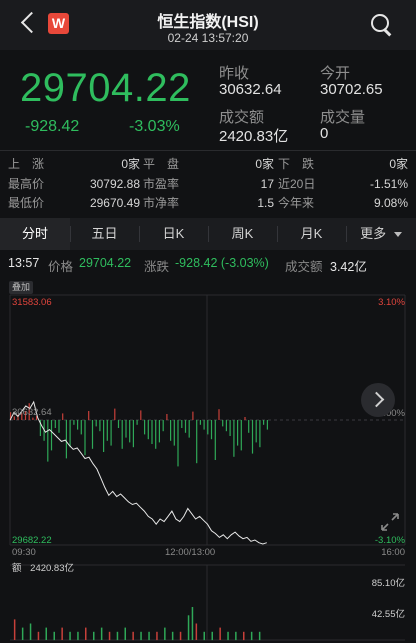  Describe the element at coordinates (21, 287) in the screenshot. I see `overlay-button: 叠加` at that location.